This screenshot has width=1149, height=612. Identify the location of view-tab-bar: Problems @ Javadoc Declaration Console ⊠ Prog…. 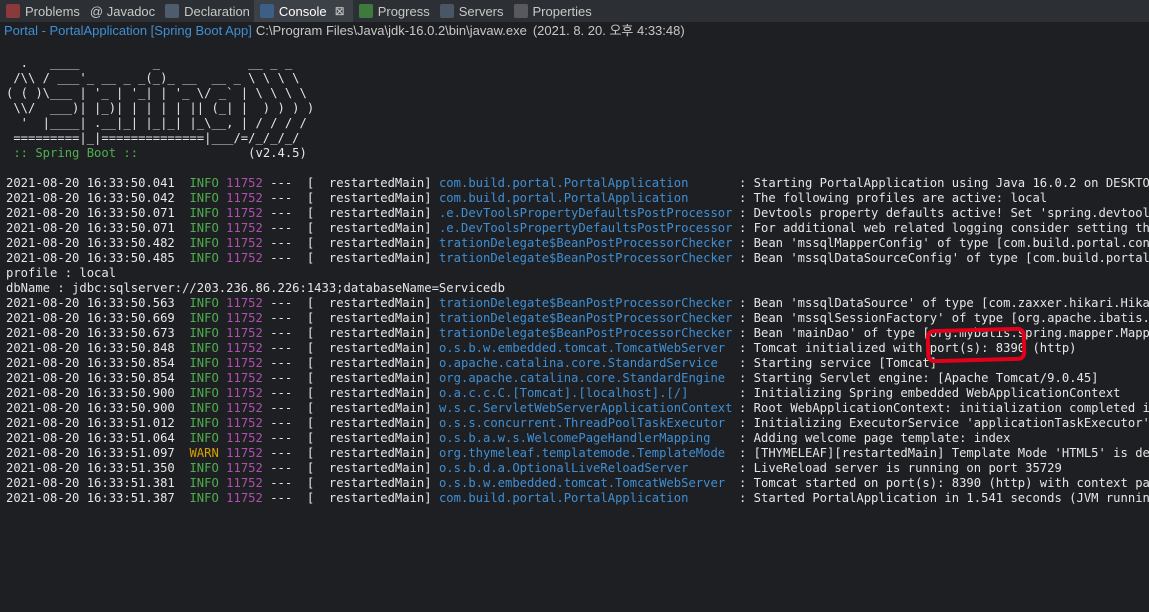
(574, 11).